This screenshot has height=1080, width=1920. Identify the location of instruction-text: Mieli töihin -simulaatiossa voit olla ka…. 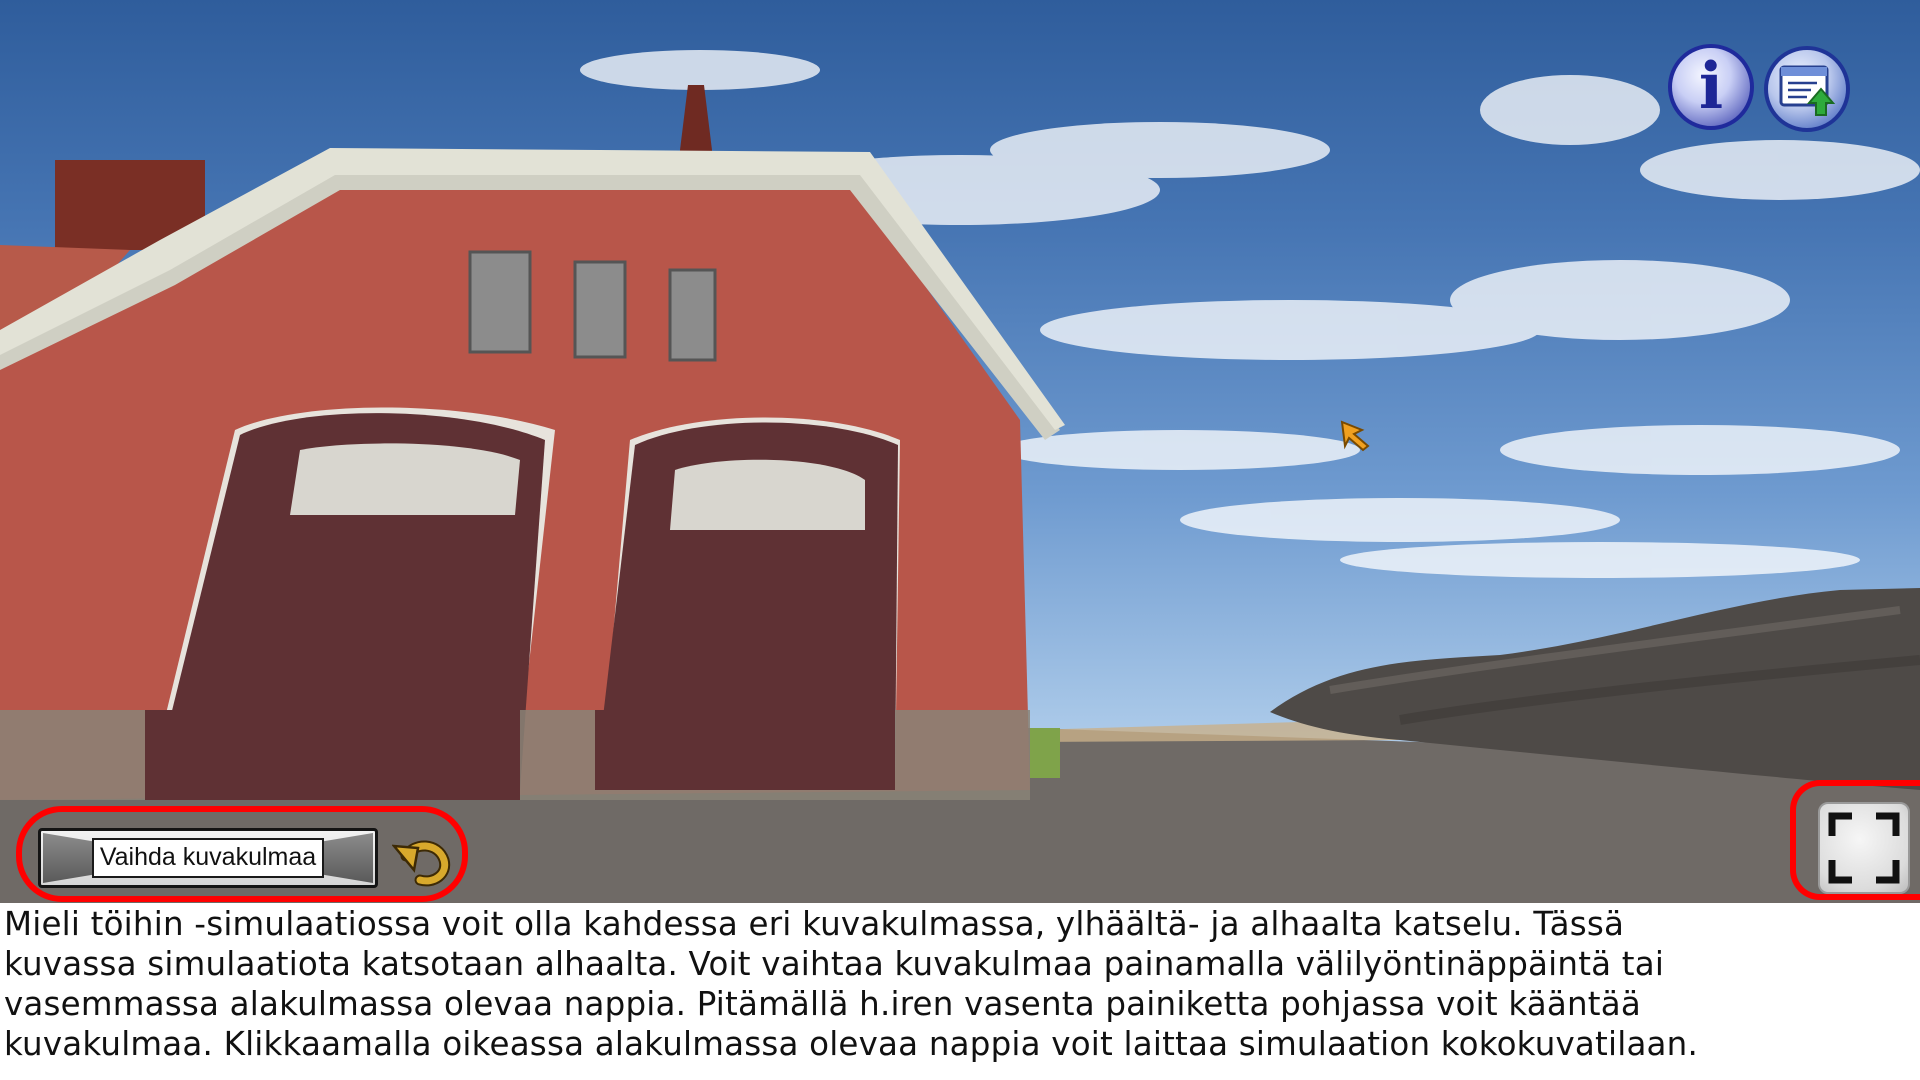
(851, 984).